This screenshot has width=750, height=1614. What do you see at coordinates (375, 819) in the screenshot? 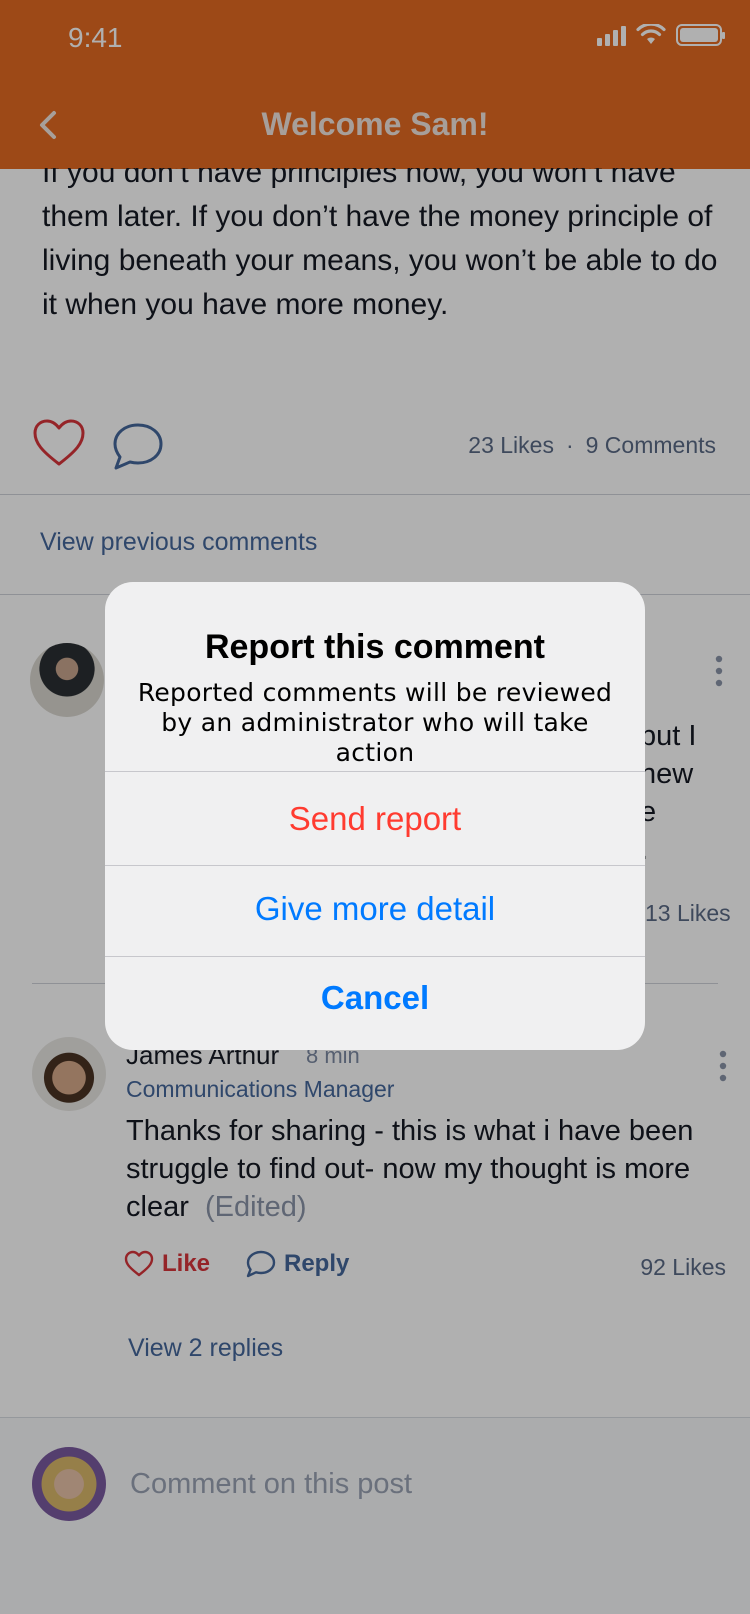
I see `send-report-button: Send report` at bounding box center [375, 819].